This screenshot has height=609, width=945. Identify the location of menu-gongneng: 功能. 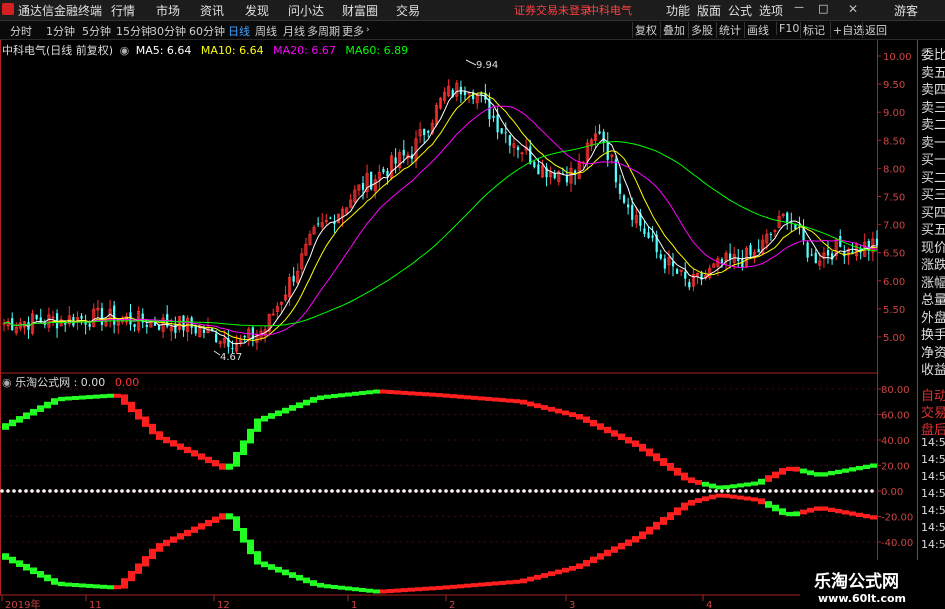
(678, 10).